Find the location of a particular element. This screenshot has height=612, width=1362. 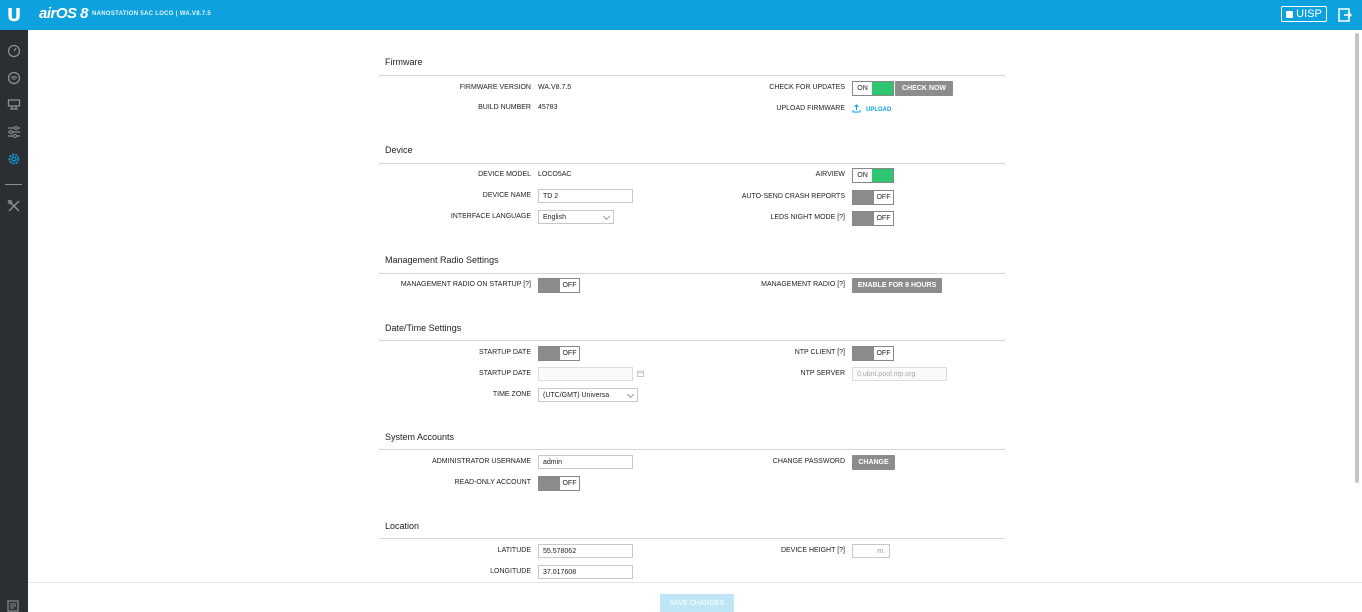

change-password-label: CHANGE PASSWORD is located at coordinates (808, 461).